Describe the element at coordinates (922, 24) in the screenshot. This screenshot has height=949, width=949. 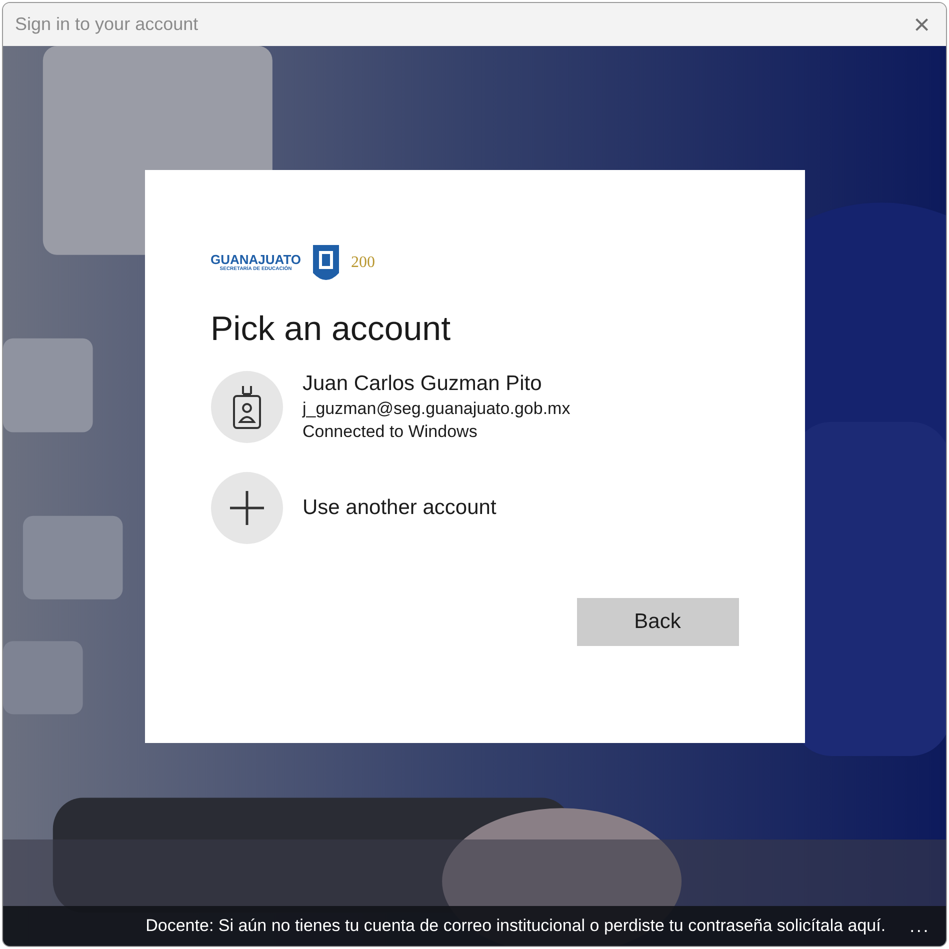
I see `close-button: ×` at that location.